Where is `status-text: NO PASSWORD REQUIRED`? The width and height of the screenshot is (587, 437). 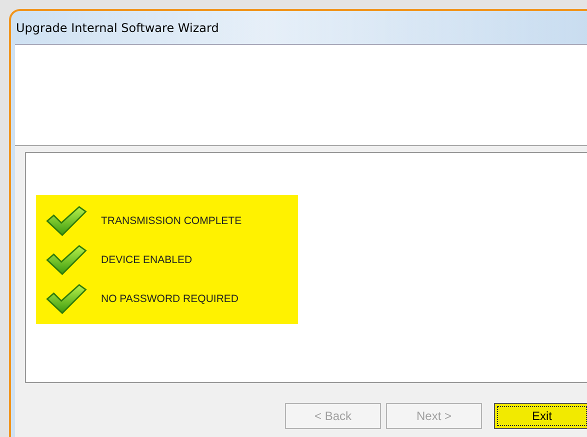
status-text: NO PASSWORD REQUIRED is located at coordinates (169, 298).